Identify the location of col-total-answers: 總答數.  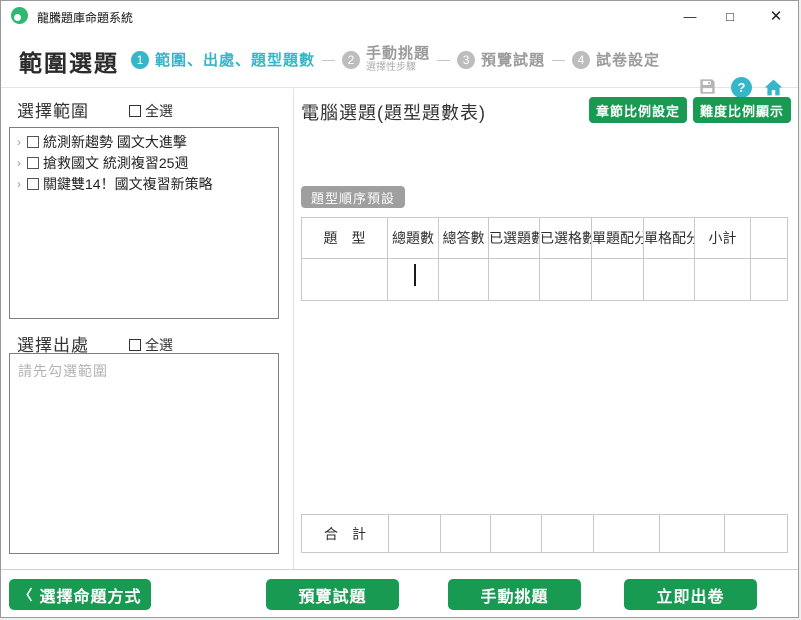
(463, 238).